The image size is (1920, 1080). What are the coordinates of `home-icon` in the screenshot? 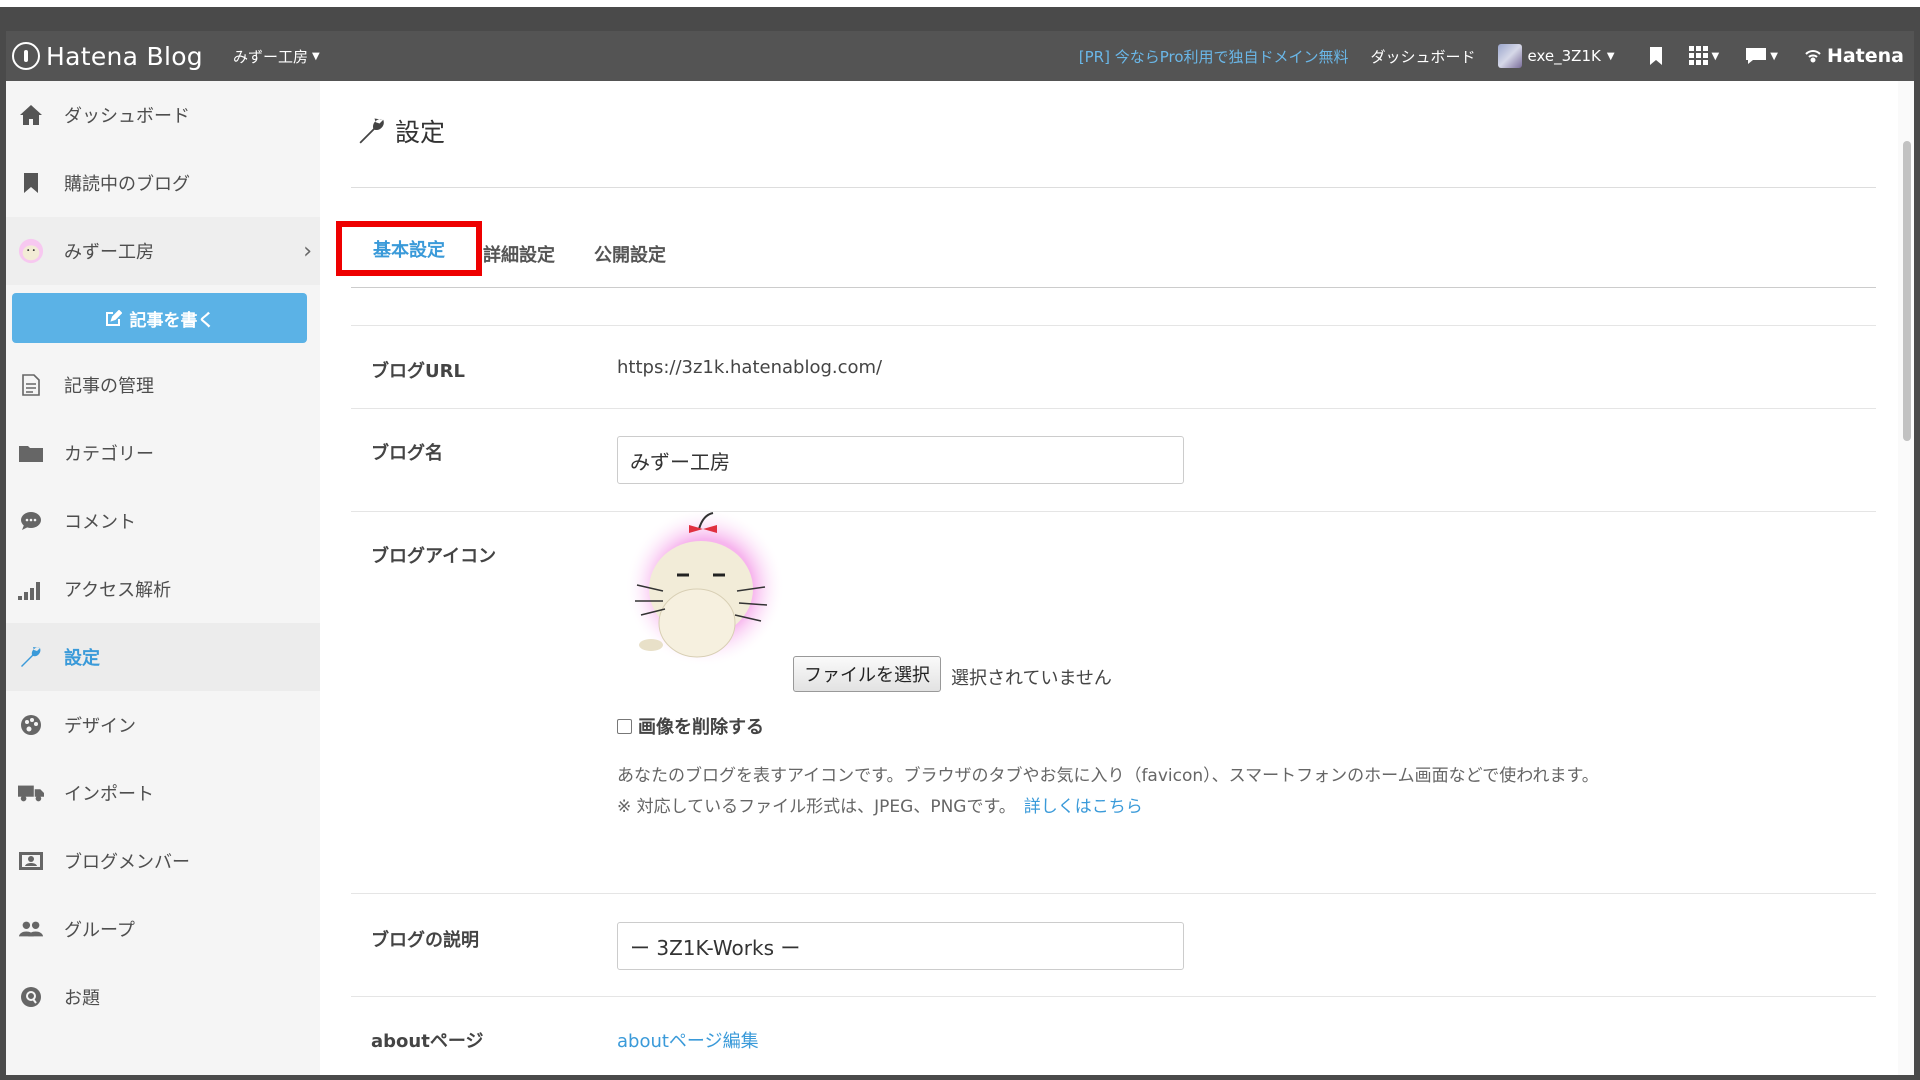 It's located at (31, 115).